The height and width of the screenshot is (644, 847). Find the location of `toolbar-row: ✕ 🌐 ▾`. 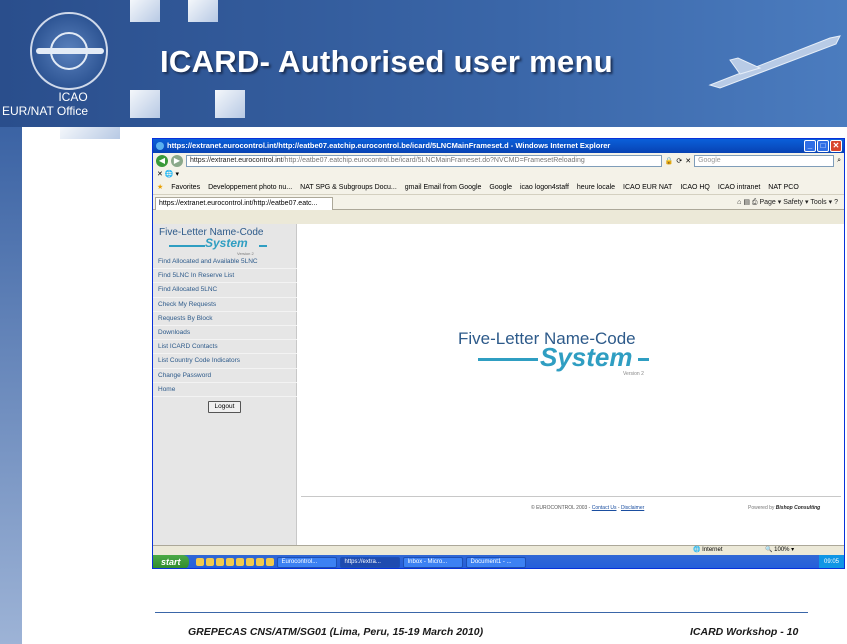

toolbar-row: ✕ 🌐 ▾ is located at coordinates (498, 175).